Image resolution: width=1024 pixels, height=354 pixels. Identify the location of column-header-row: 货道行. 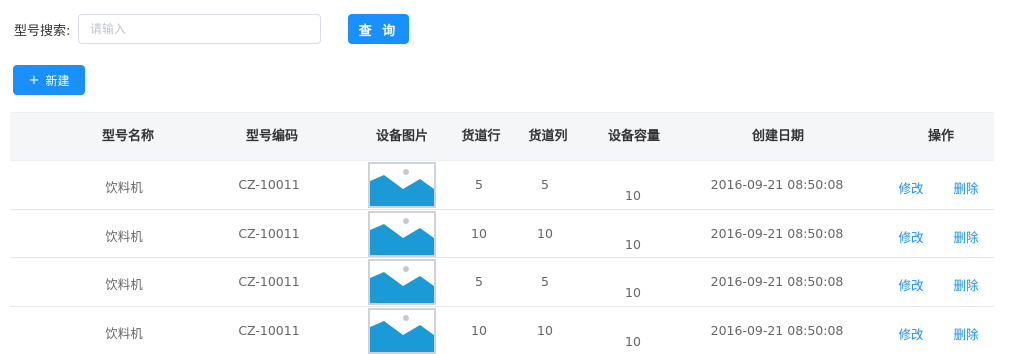
(481, 136).